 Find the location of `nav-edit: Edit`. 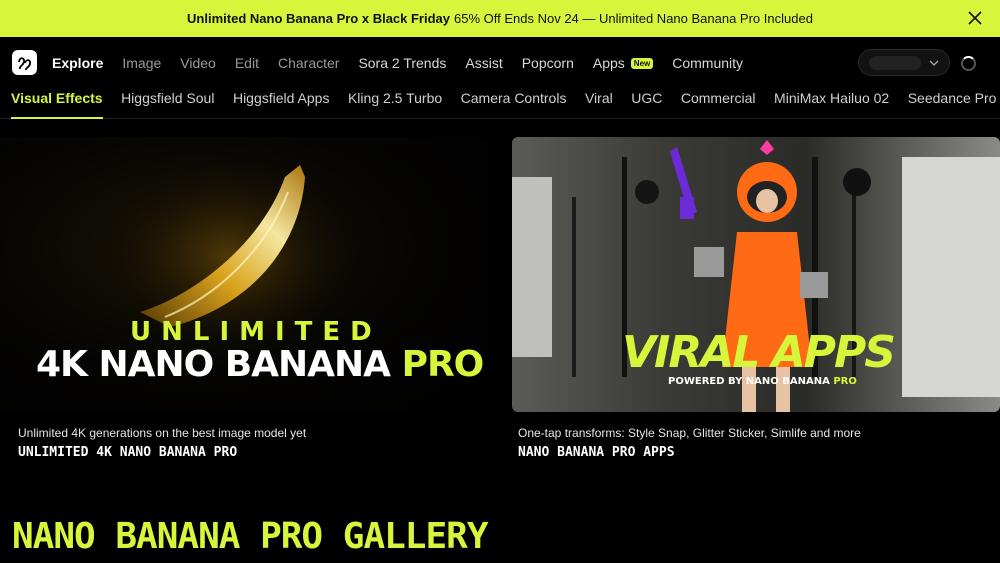

nav-edit: Edit is located at coordinates (247, 63).